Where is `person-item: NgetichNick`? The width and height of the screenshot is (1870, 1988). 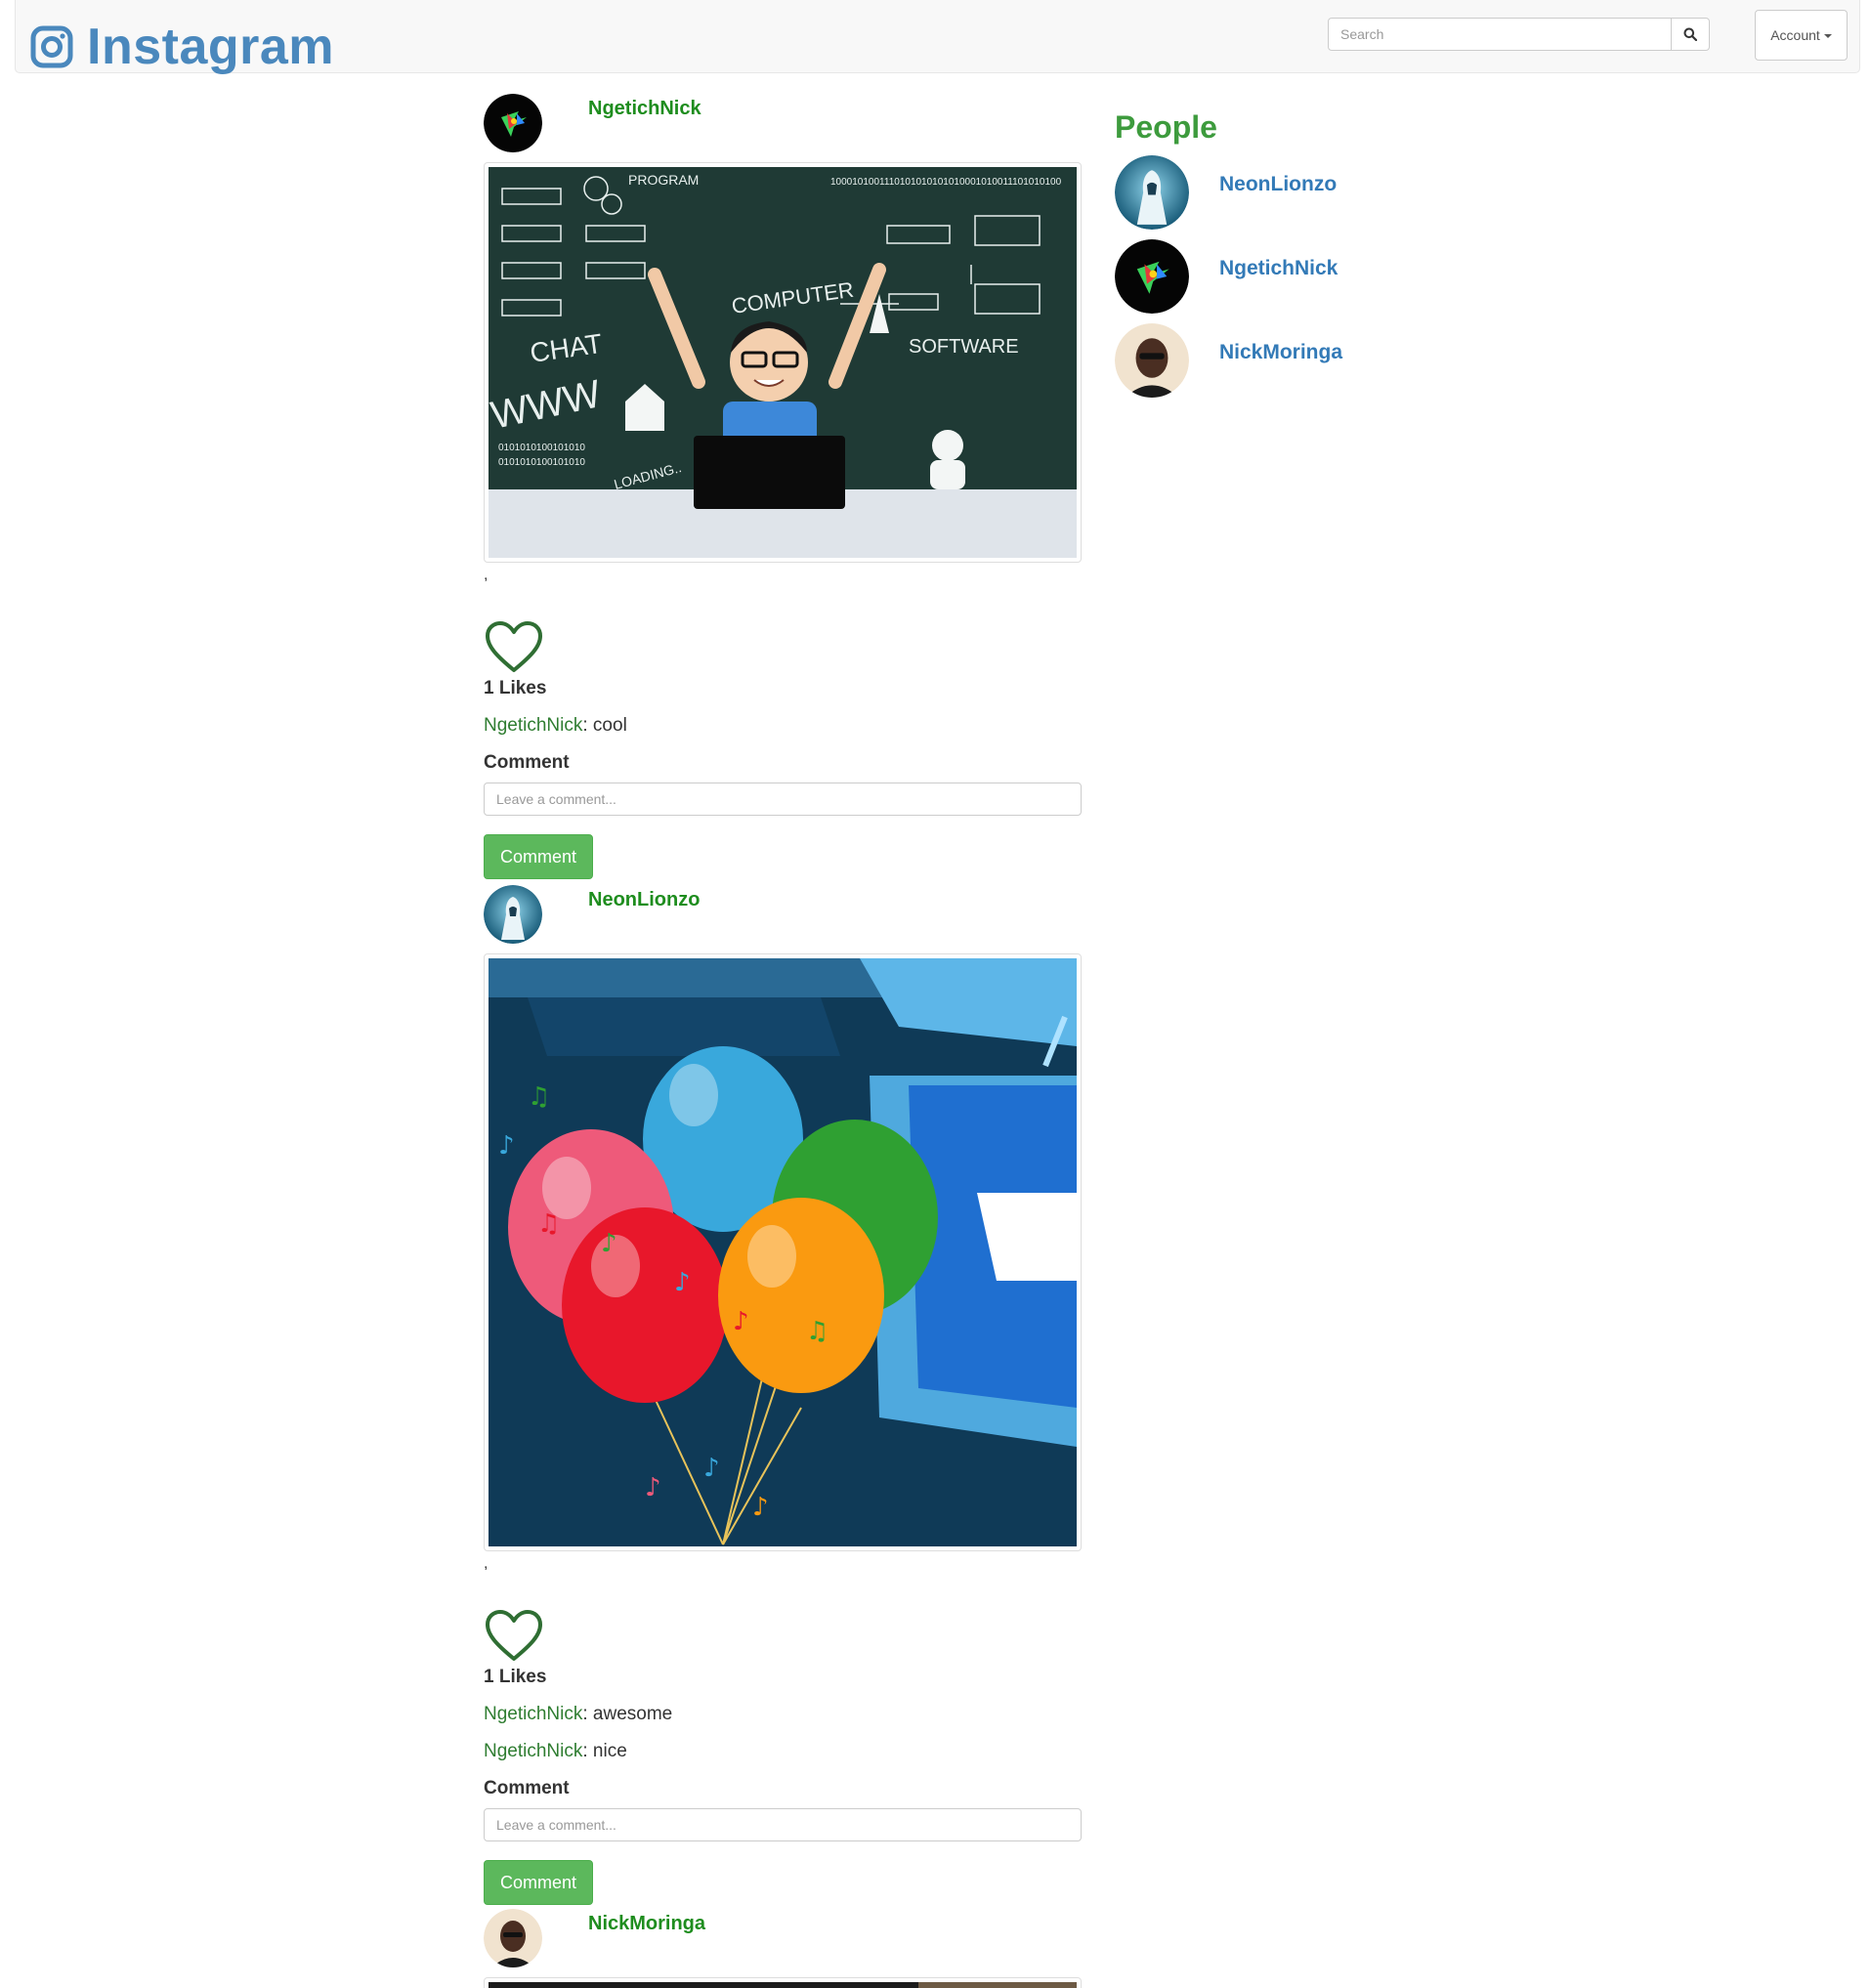
person-item: NgetichNick is located at coordinates (1276, 281).